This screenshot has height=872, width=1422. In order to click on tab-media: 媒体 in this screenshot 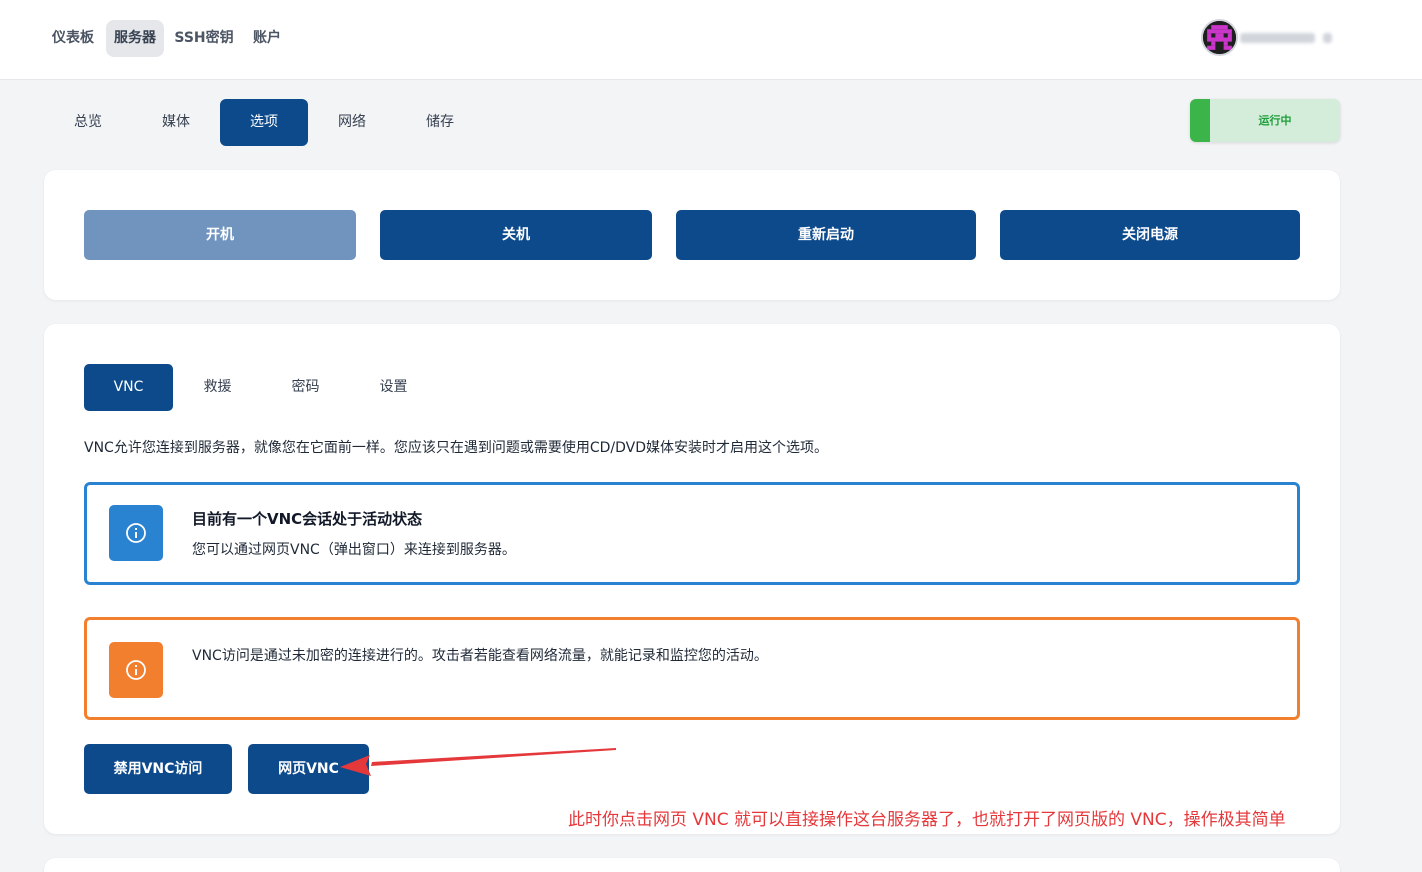, I will do `click(176, 122)`.